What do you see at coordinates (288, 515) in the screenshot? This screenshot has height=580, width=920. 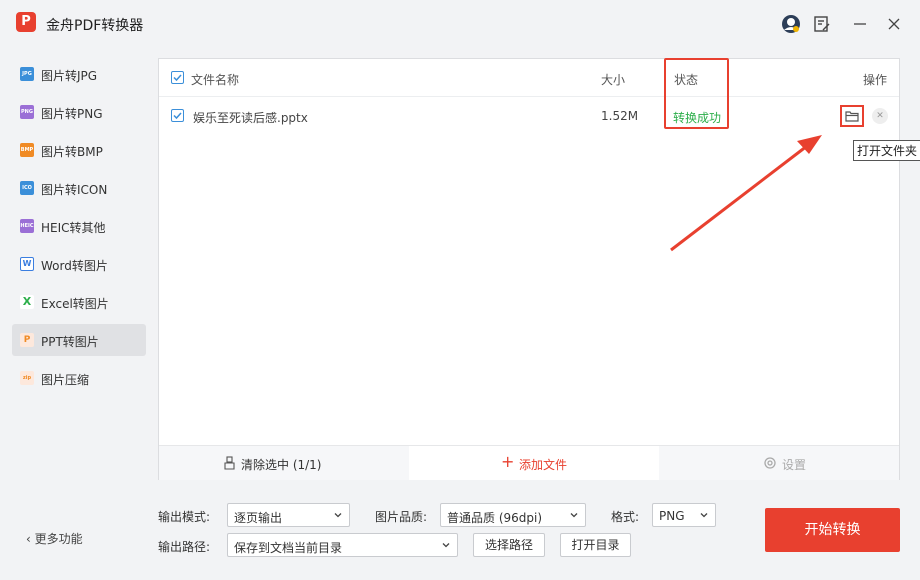 I see `output-mode-select: 逐页输出` at bounding box center [288, 515].